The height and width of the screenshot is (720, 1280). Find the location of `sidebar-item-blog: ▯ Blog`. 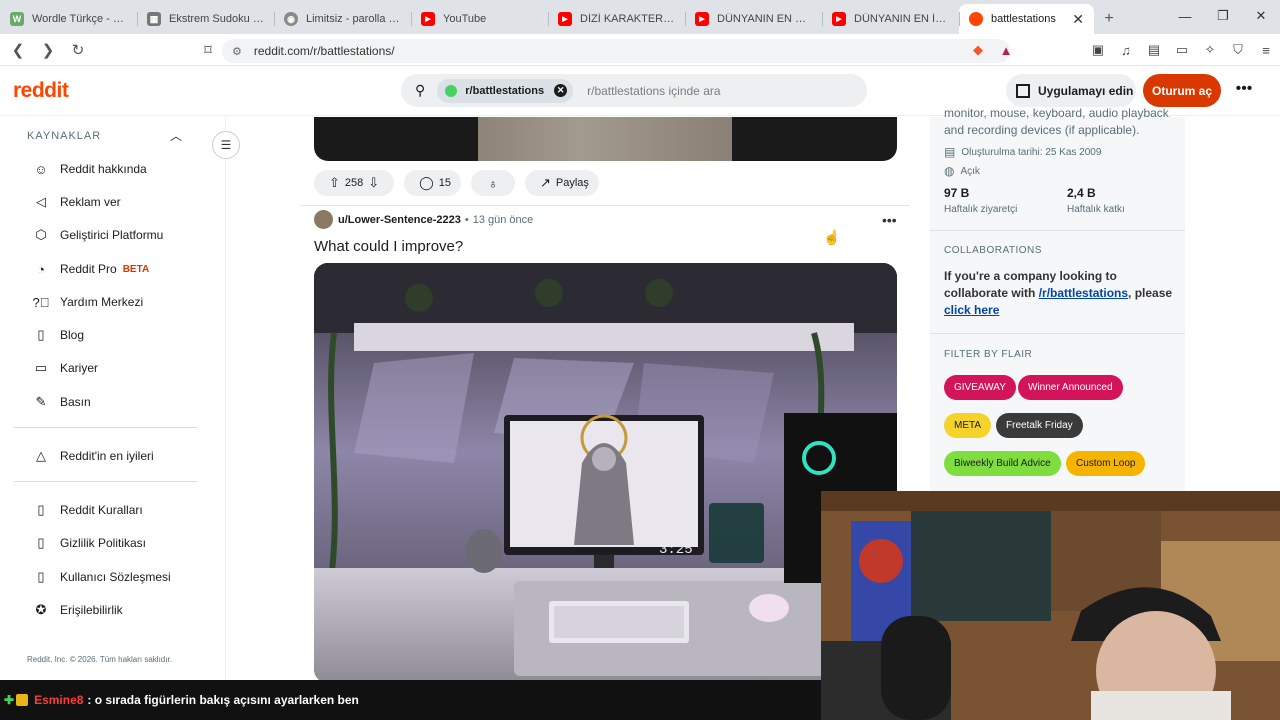

sidebar-item-blog: ▯ Blog is located at coordinates (58, 335).